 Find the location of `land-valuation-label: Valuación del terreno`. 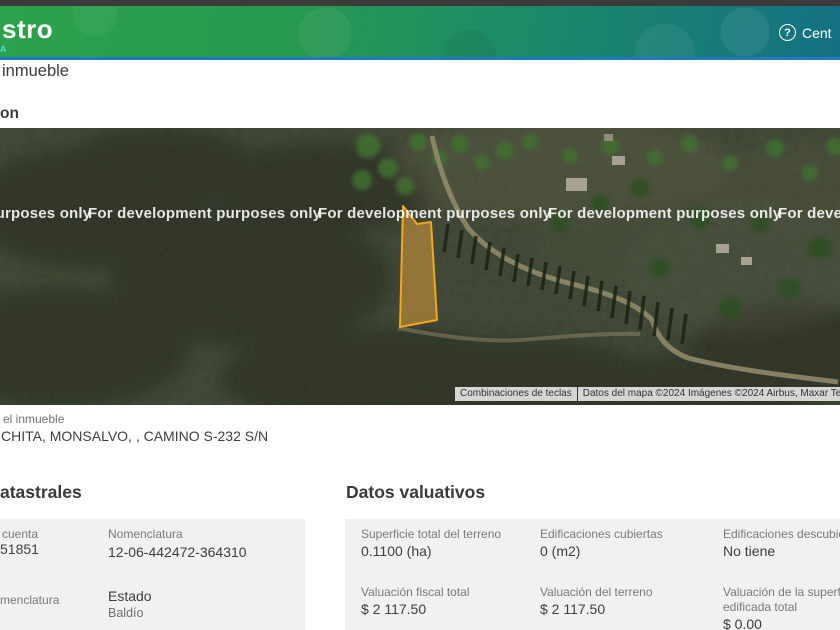

land-valuation-label: Valuación del terreno is located at coordinates (596, 592).